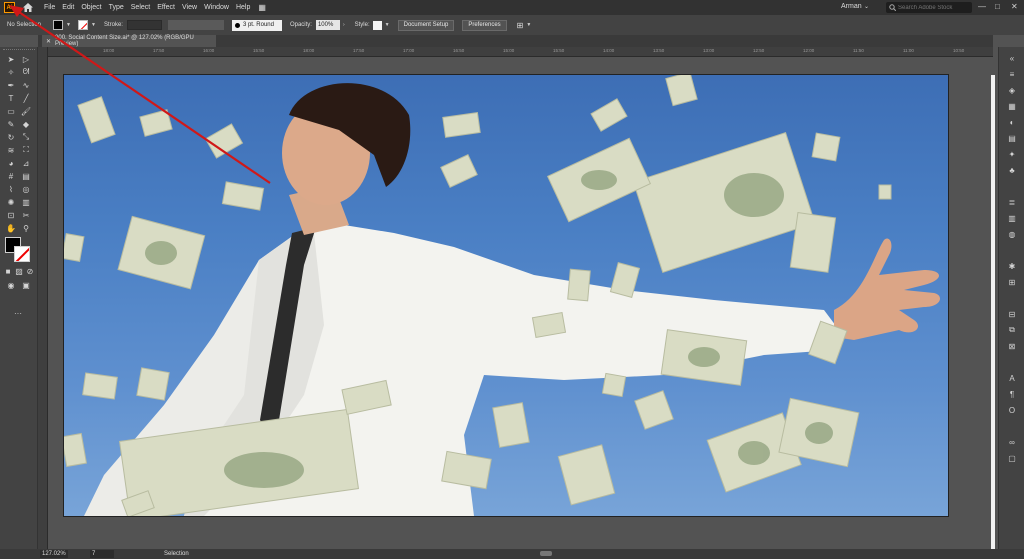 The image size is (1024, 559). What do you see at coordinates (144, 25) in the screenshot?
I see `stroke-weight-field` at bounding box center [144, 25].